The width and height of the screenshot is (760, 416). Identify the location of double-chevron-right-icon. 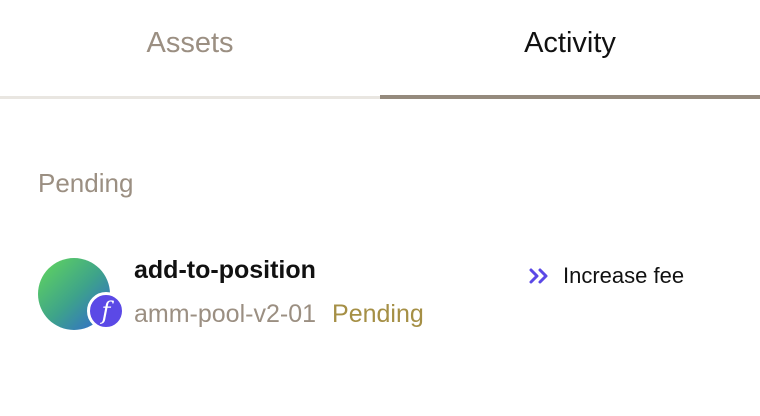
(538, 276).